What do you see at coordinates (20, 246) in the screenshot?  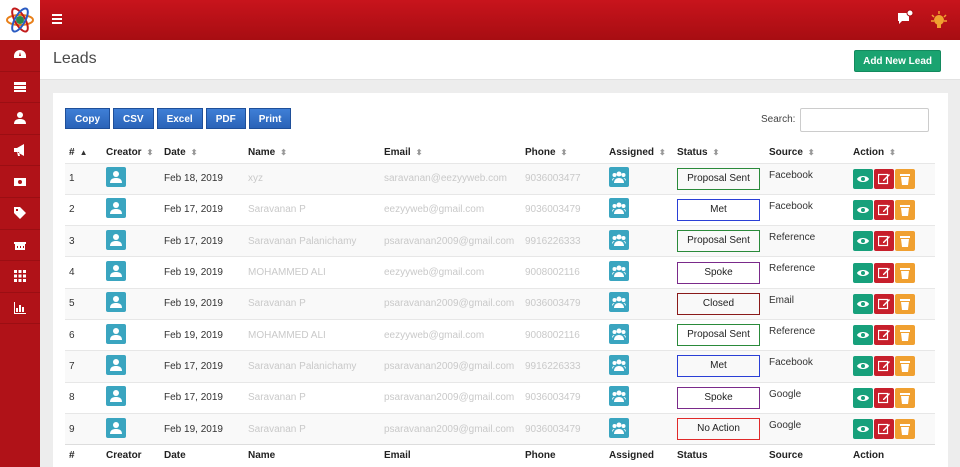 I see `sidebar-item-building` at bounding box center [20, 246].